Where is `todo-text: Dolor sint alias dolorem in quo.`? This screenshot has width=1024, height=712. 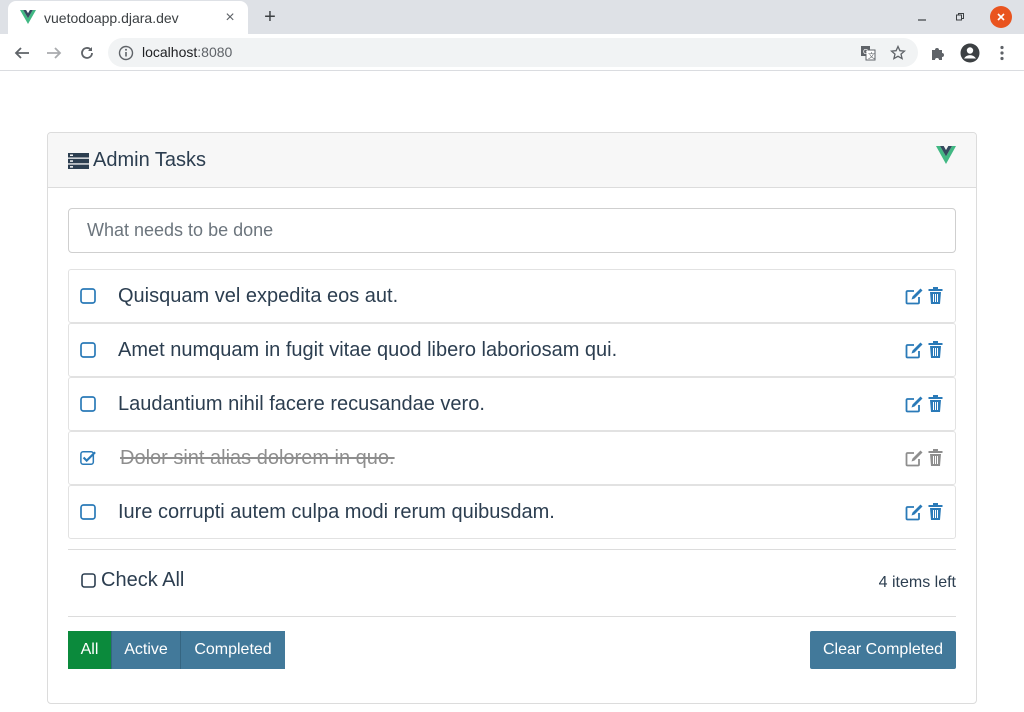 todo-text: Dolor sint alias dolorem in quo. is located at coordinates (537, 458).